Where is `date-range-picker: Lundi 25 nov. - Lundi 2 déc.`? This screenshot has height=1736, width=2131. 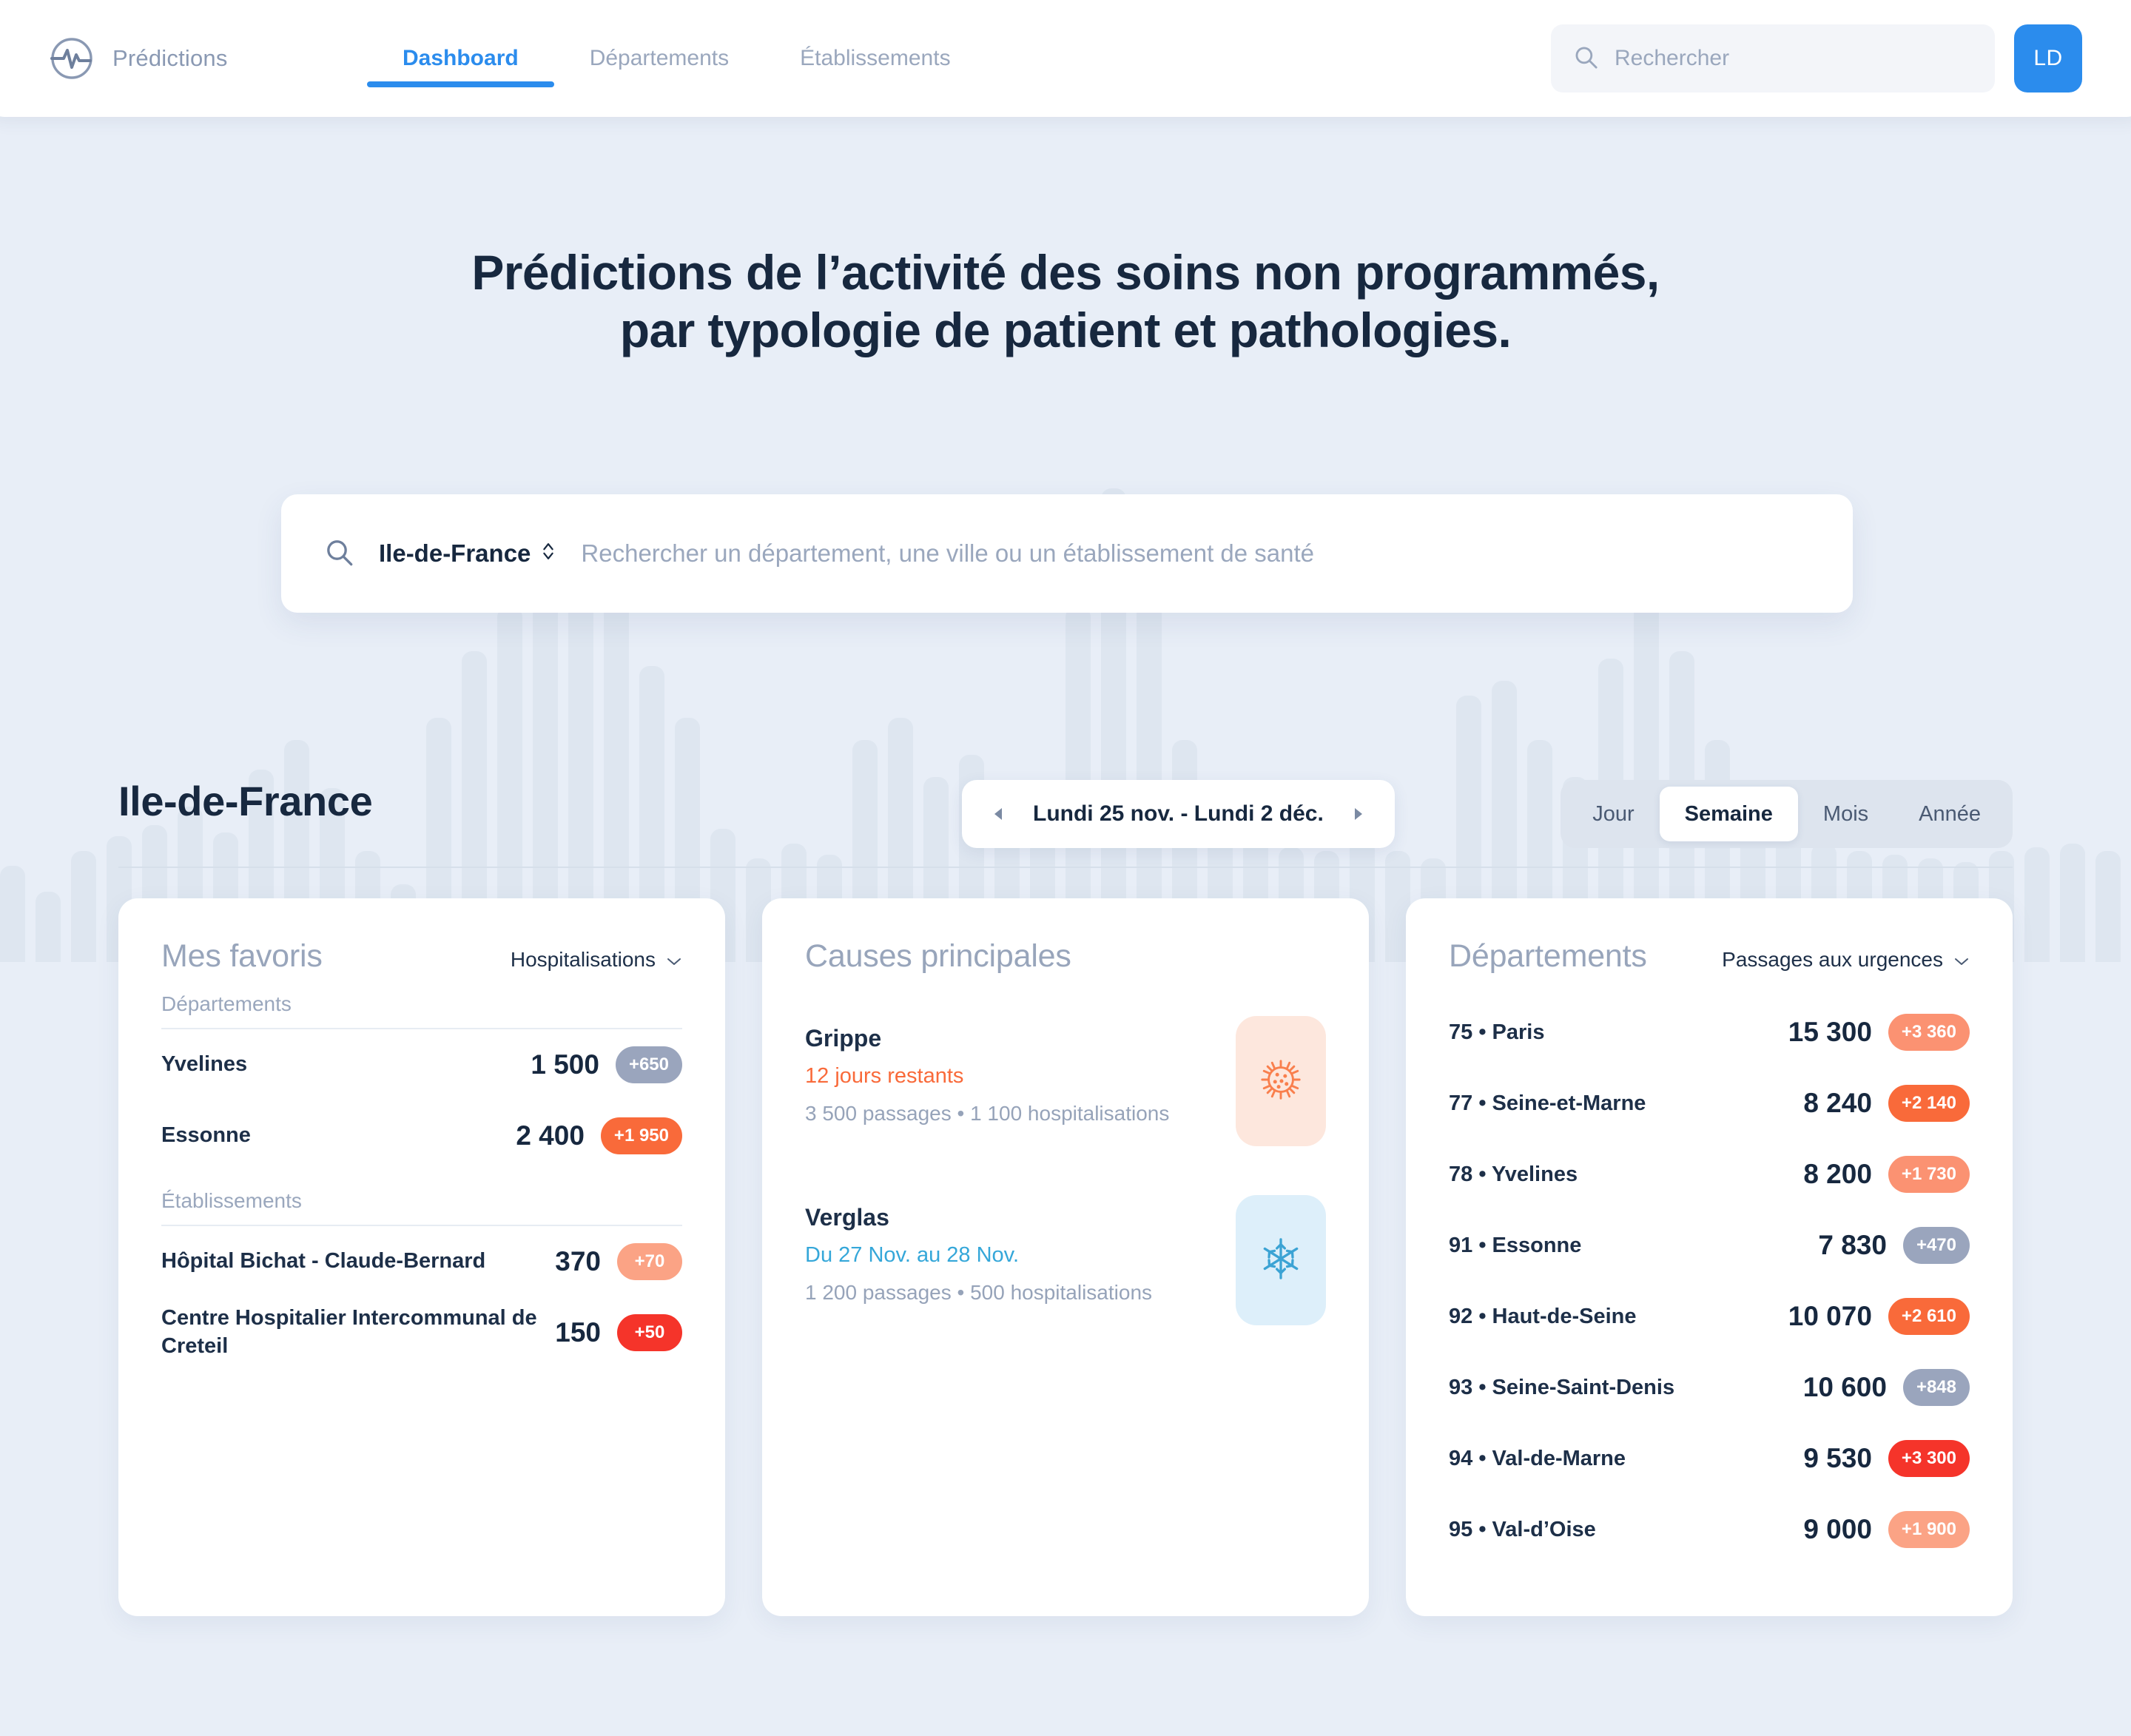 date-range-picker: Lundi 25 nov. - Lundi 2 déc. is located at coordinates (1178, 814).